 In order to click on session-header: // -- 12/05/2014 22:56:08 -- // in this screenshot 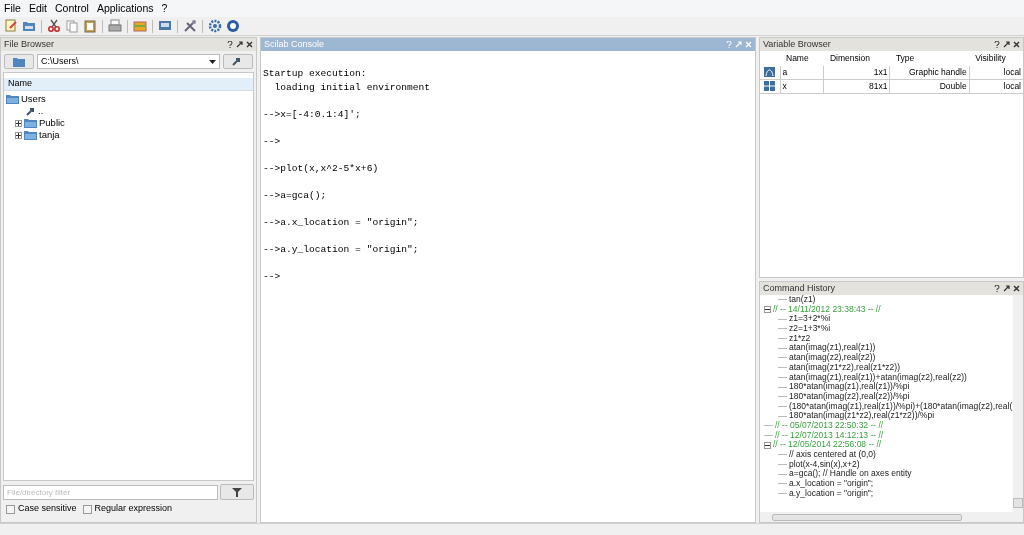, I will do `click(827, 445)`.